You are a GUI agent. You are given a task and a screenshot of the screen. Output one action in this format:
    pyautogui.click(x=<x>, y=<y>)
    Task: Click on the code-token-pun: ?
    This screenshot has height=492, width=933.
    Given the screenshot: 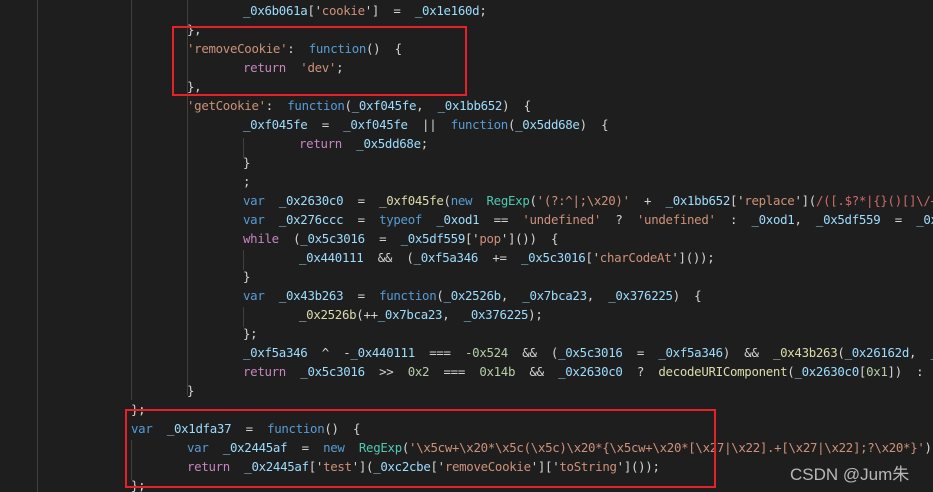 What is the action you would take?
    pyautogui.click(x=640, y=371)
    